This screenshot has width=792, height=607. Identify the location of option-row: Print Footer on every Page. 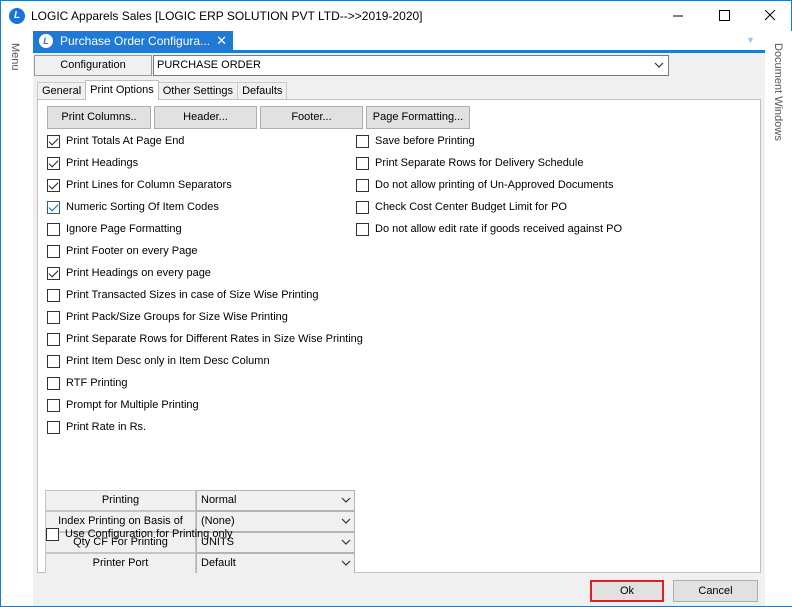
(122, 251).